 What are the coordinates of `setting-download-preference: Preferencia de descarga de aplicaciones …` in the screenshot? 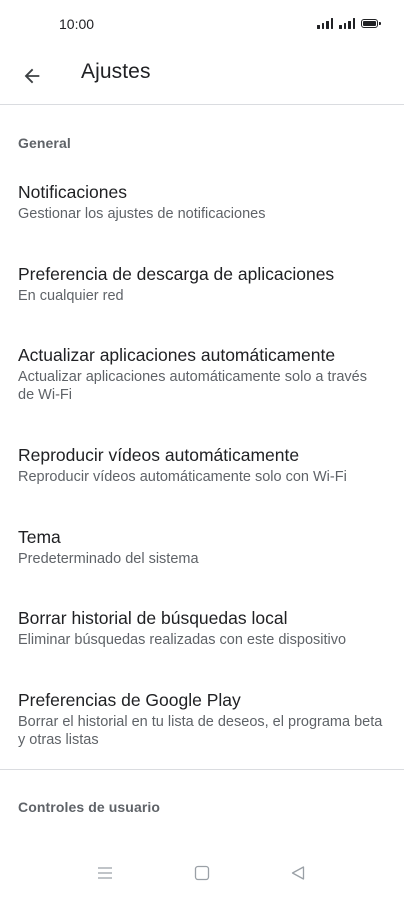 It's located at (202, 284).